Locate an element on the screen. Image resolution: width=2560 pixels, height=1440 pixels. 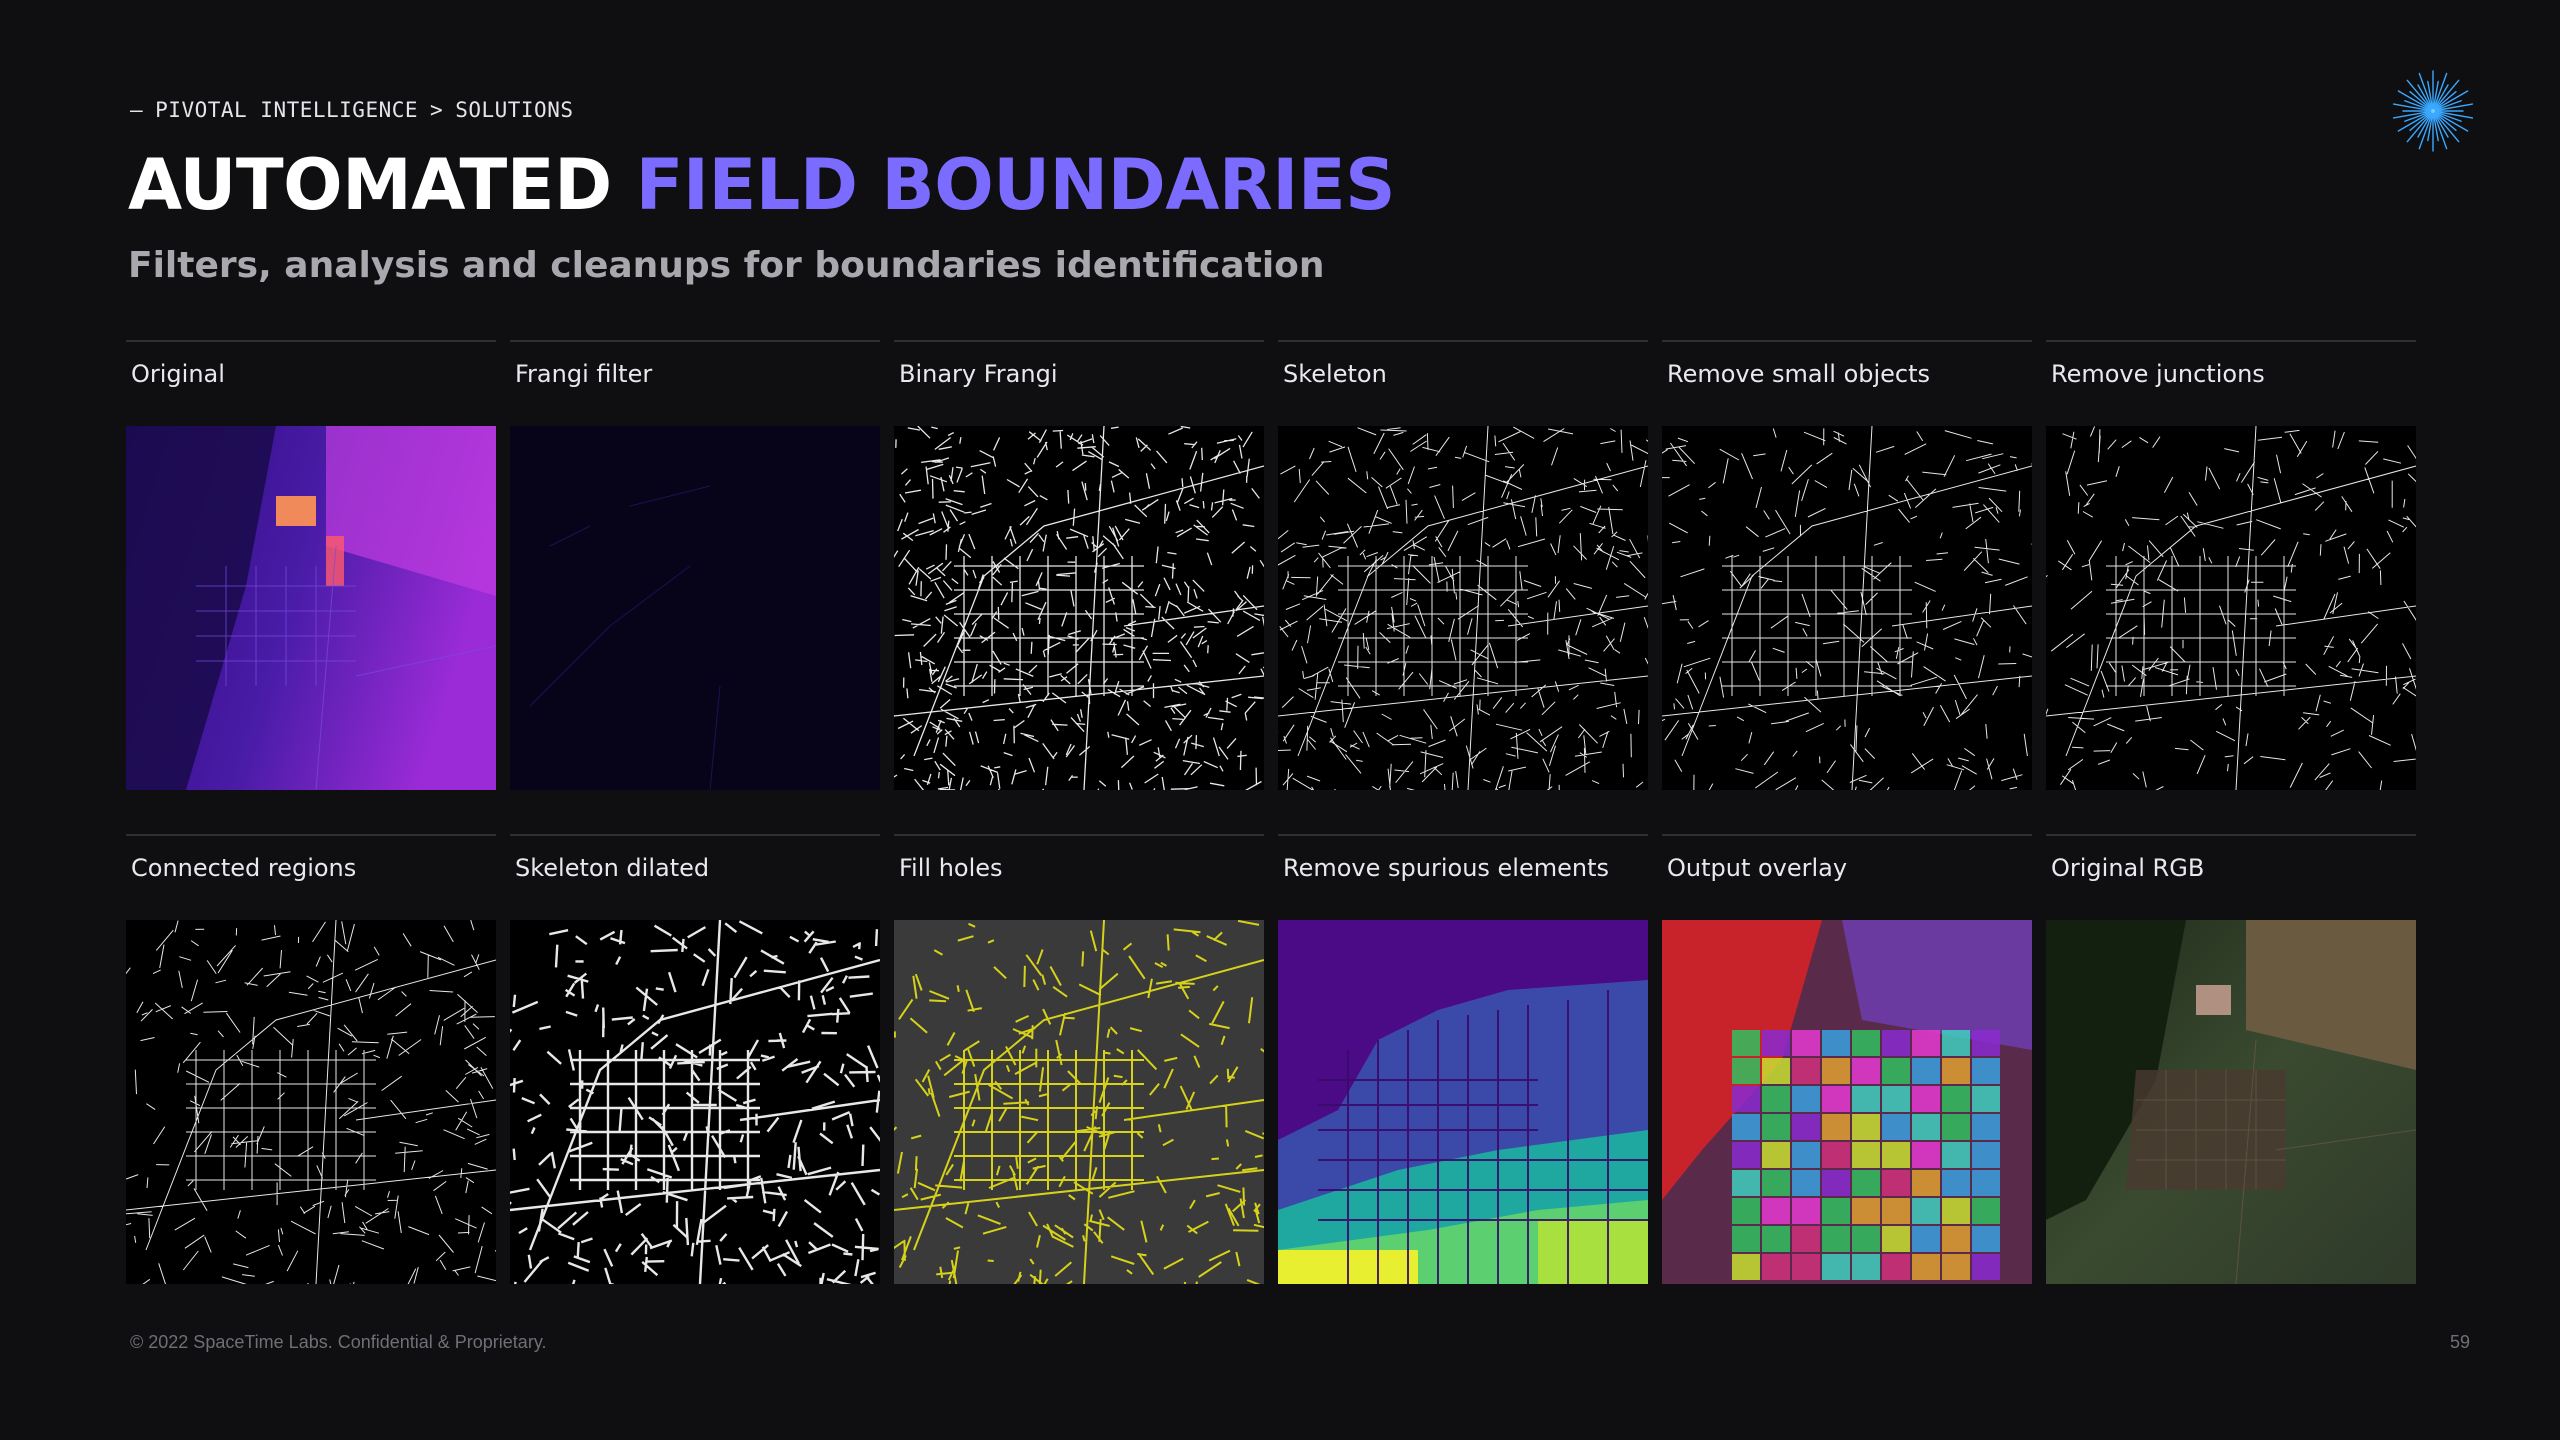
panel-label: Remove spurious elements is located at coordinates (1463, 877).